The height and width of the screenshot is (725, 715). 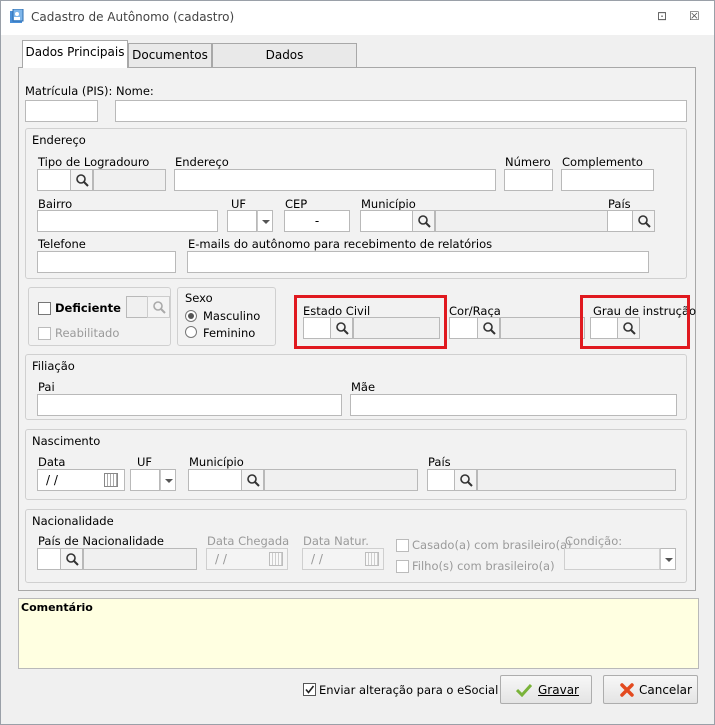 I want to click on matricula-input, so click(x=61, y=111).